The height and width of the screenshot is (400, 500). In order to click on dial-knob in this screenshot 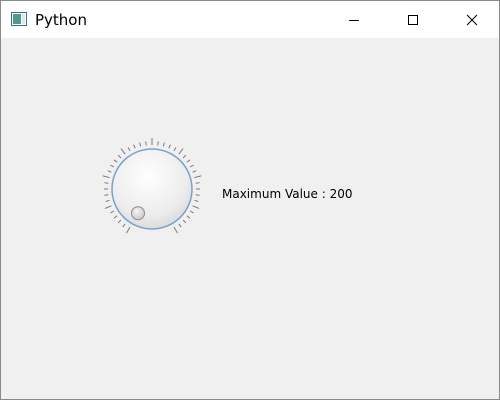, I will do `click(152, 189)`.